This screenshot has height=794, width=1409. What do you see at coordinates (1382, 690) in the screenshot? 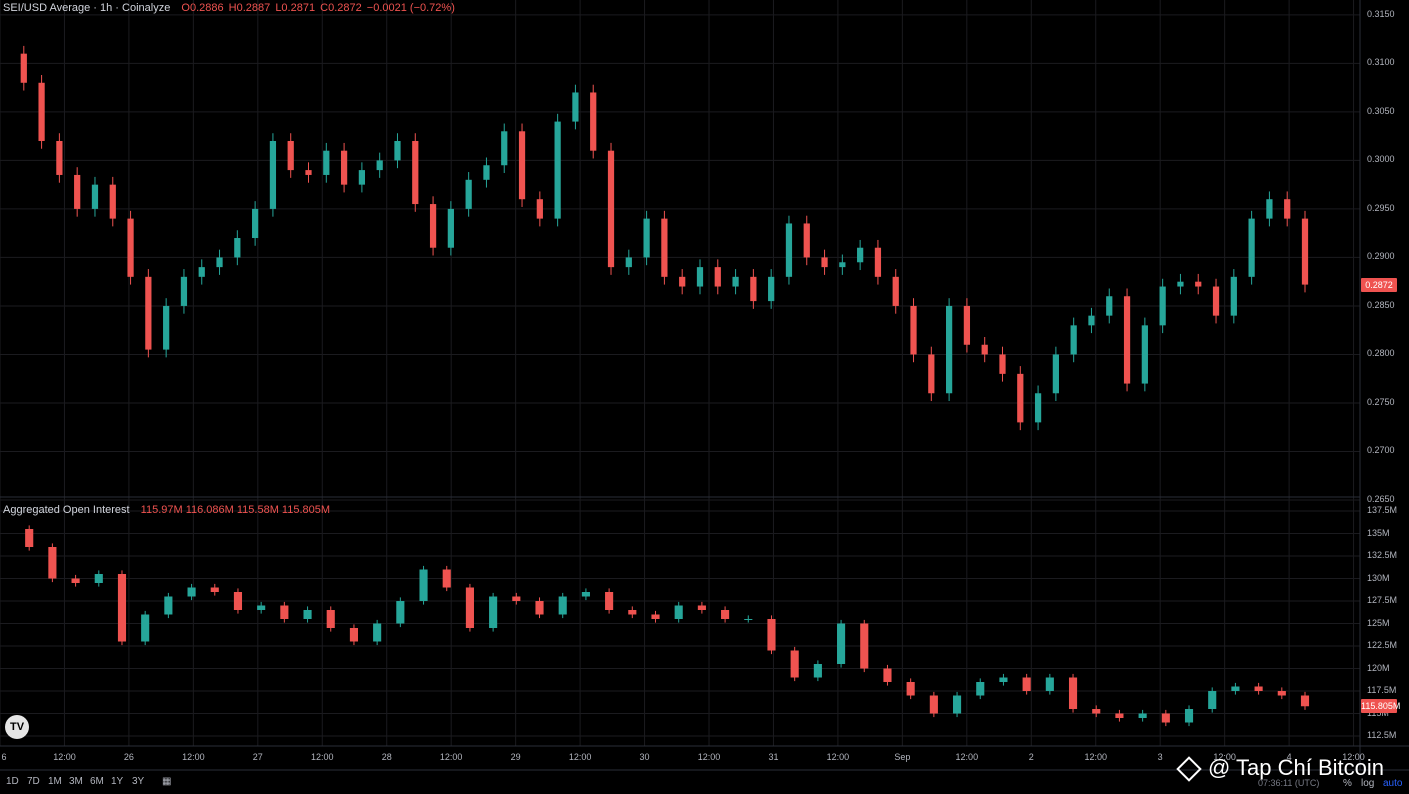
I see `y-tick-label: 117.5M` at bounding box center [1382, 690].